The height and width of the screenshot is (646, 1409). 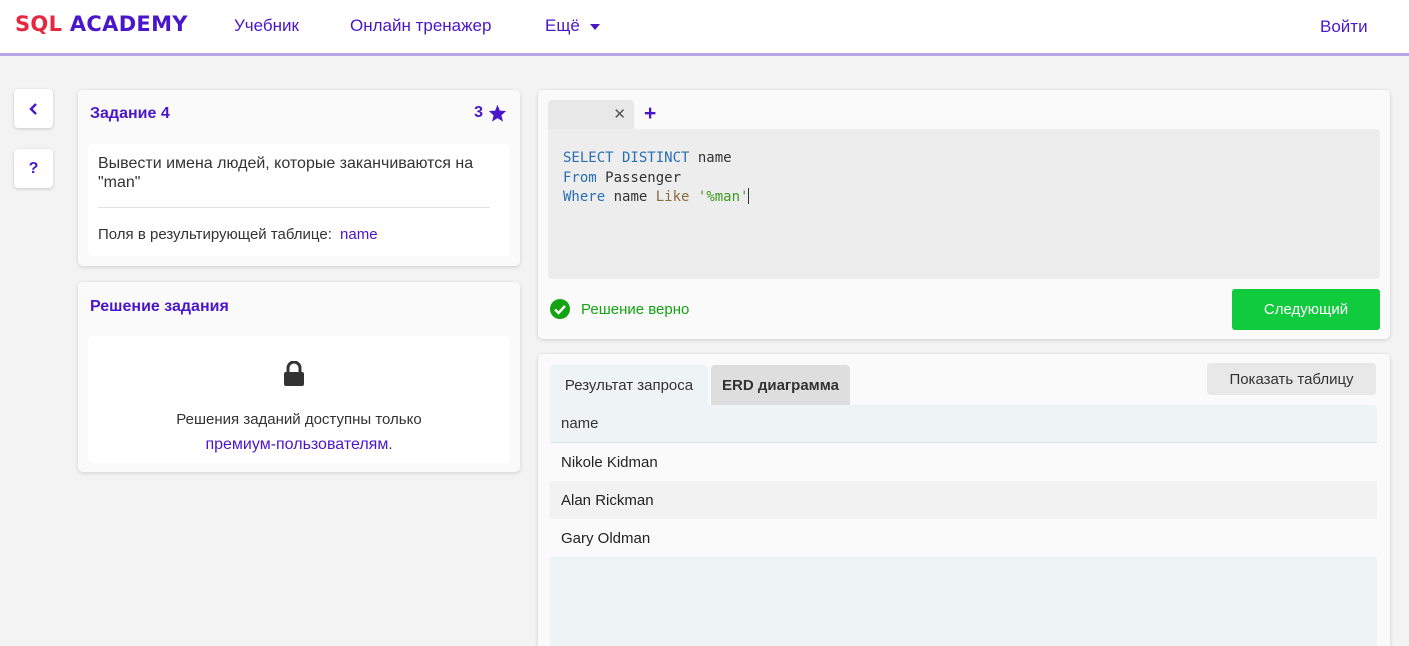 What do you see at coordinates (562, 25) in the screenshot?
I see `nav-more-label: Ещё` at bounding box center [562, 25].